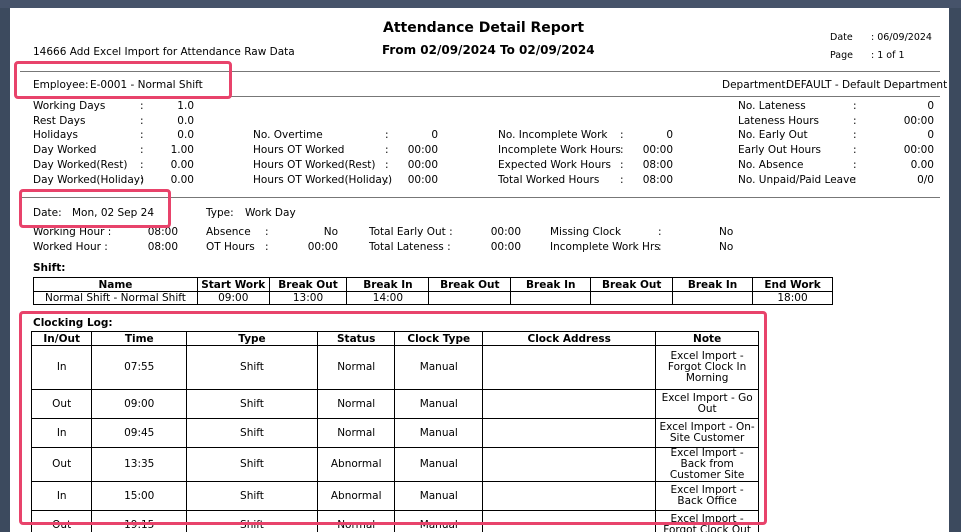 Image resolution: width=961 pixels, height=532 pixels. Describe the element at coordinates (772, 106) in the screenshot. I see `summary-label: No. Lateness` at that location.